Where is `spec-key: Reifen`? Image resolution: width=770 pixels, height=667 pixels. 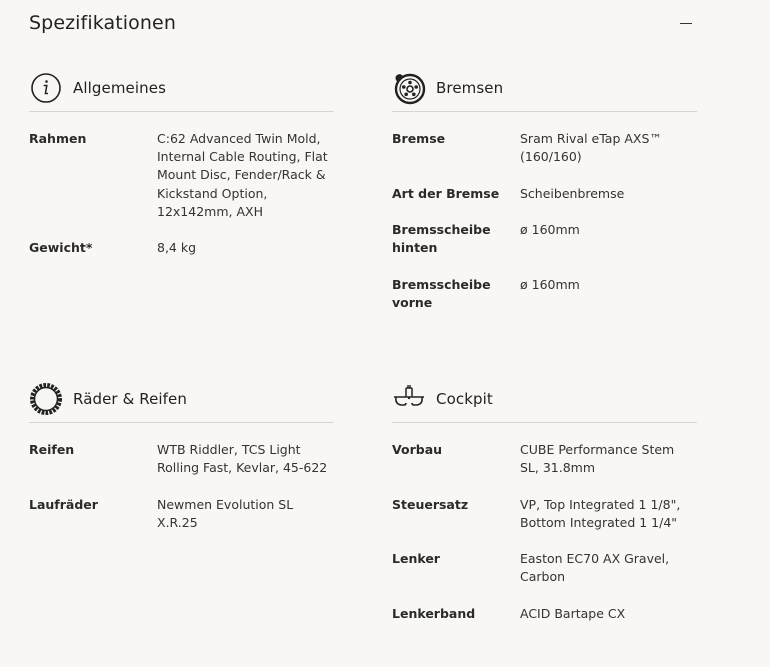
spec-key: Reifen is located at coordinates (52, 449).